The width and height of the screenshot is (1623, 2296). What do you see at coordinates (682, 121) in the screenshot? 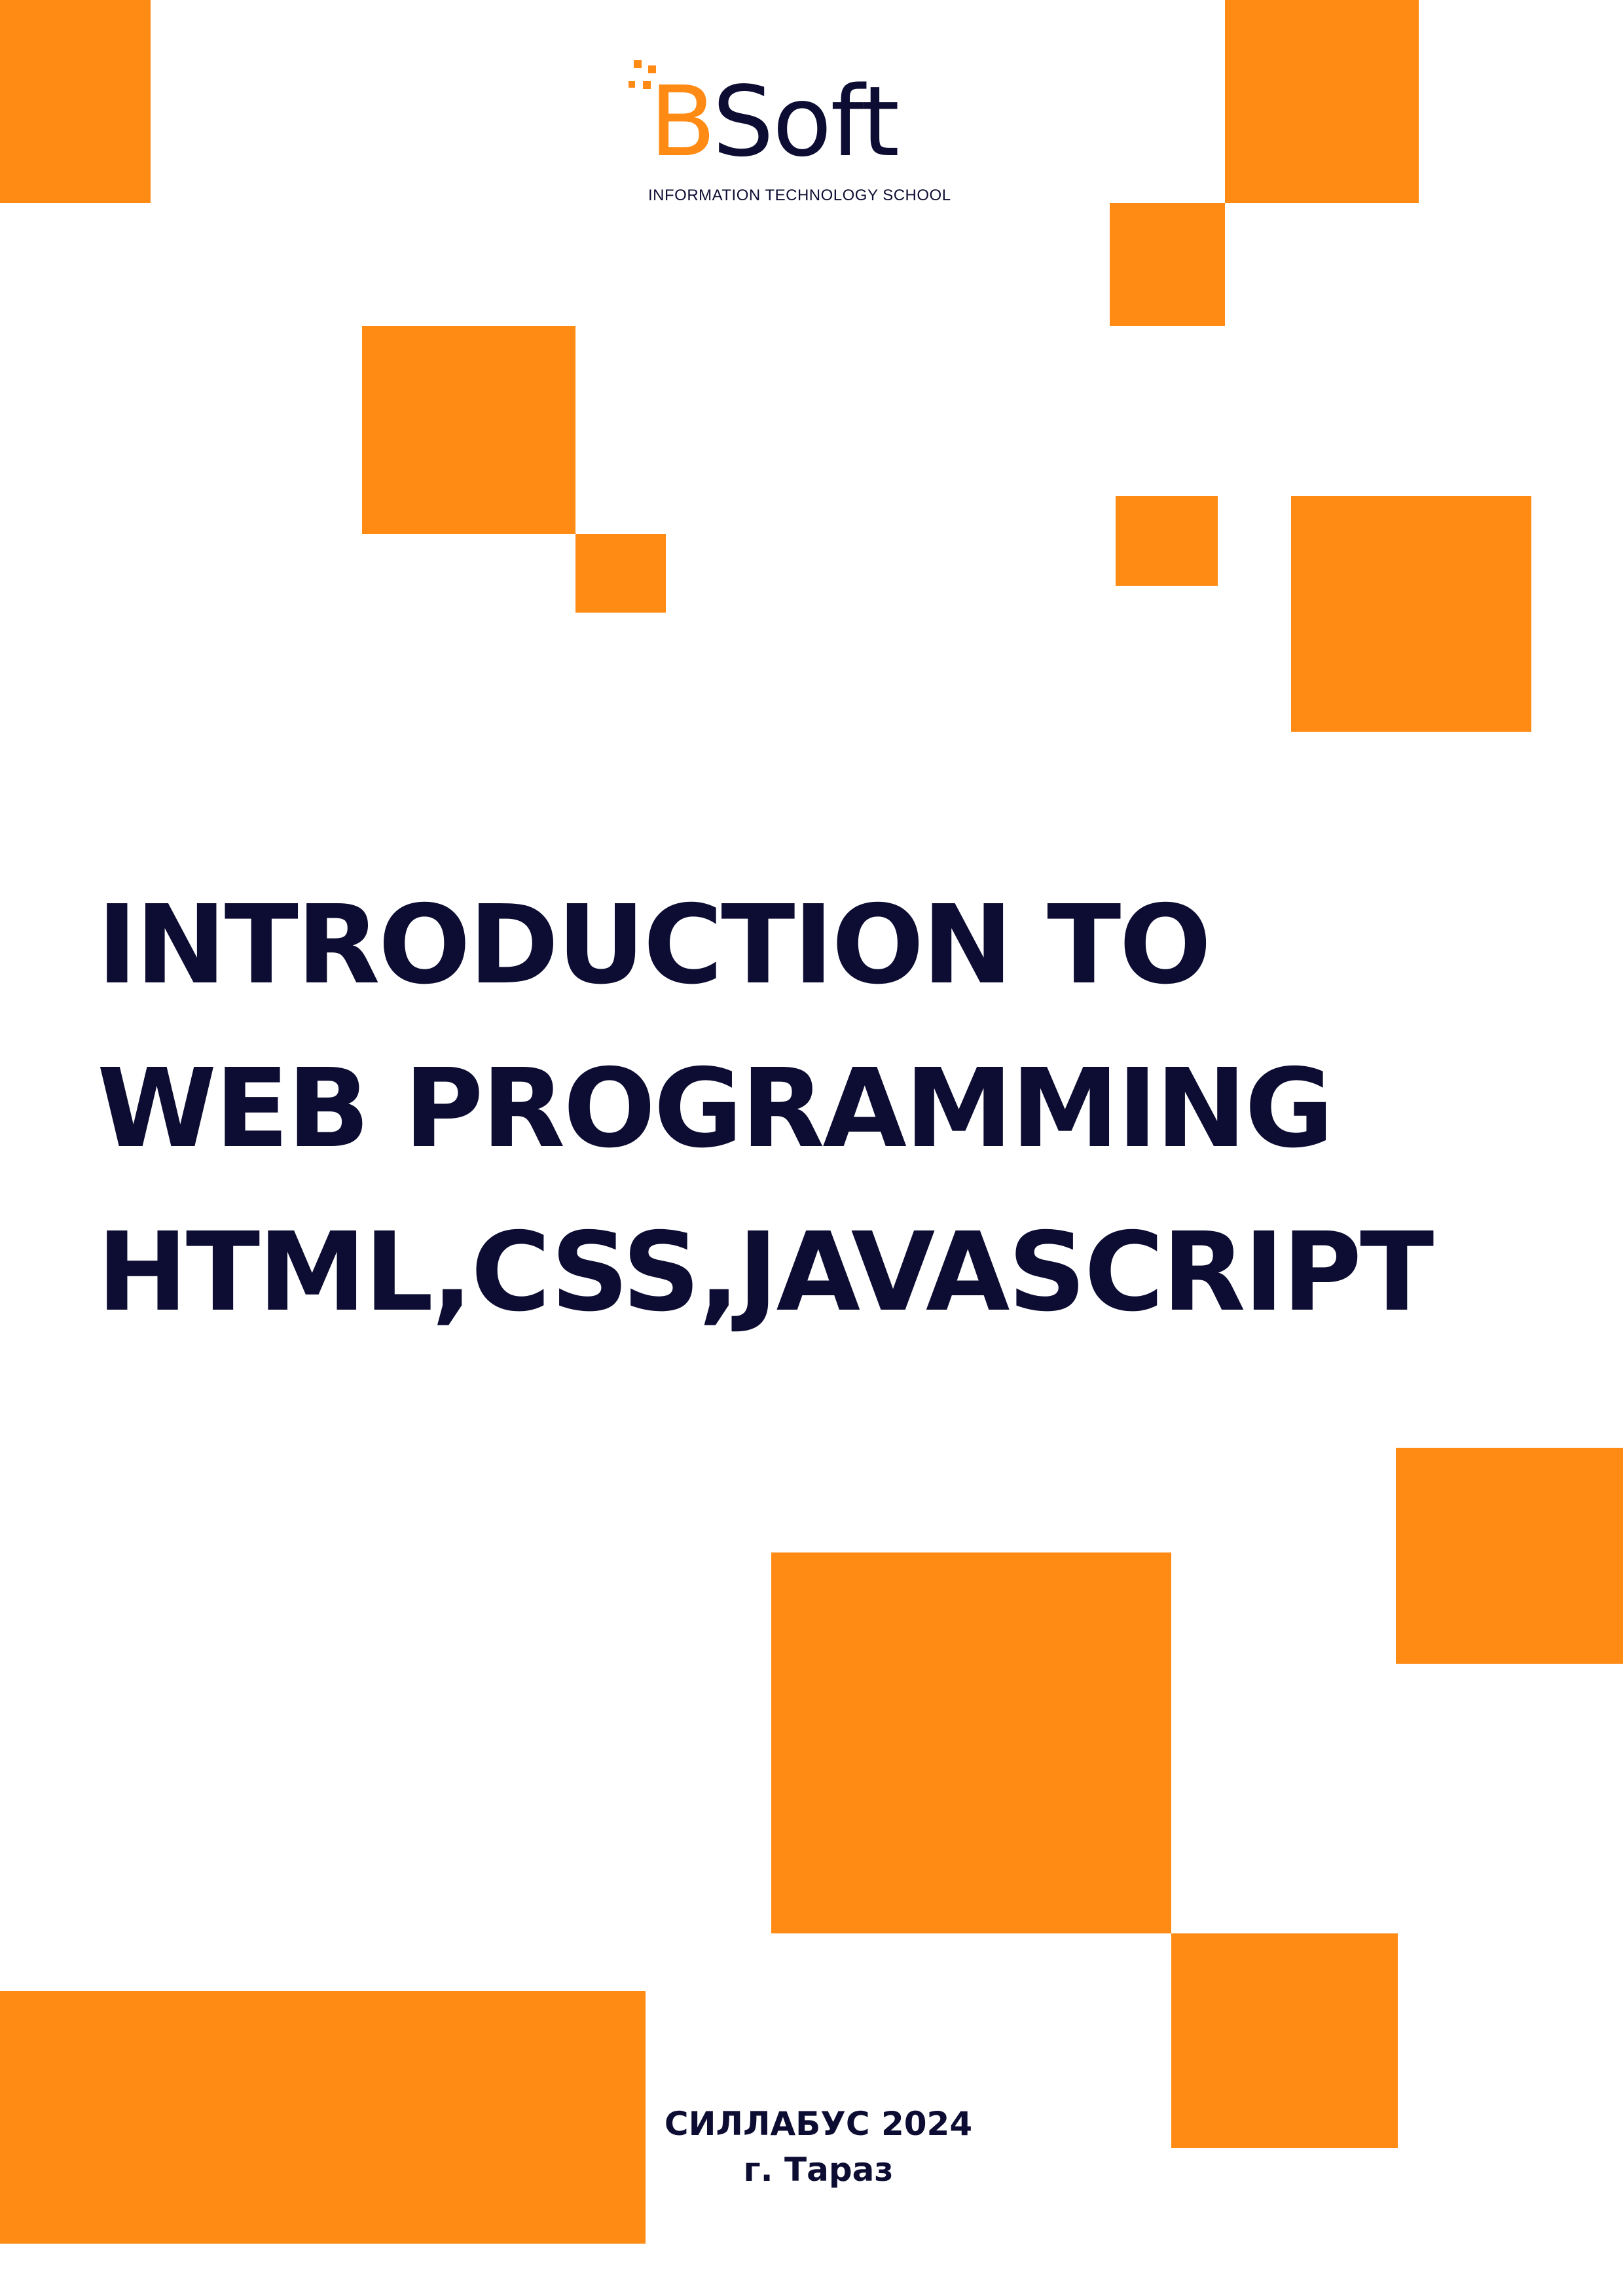
I see `logo-letter-b: B` at bounding box center [682, 121].